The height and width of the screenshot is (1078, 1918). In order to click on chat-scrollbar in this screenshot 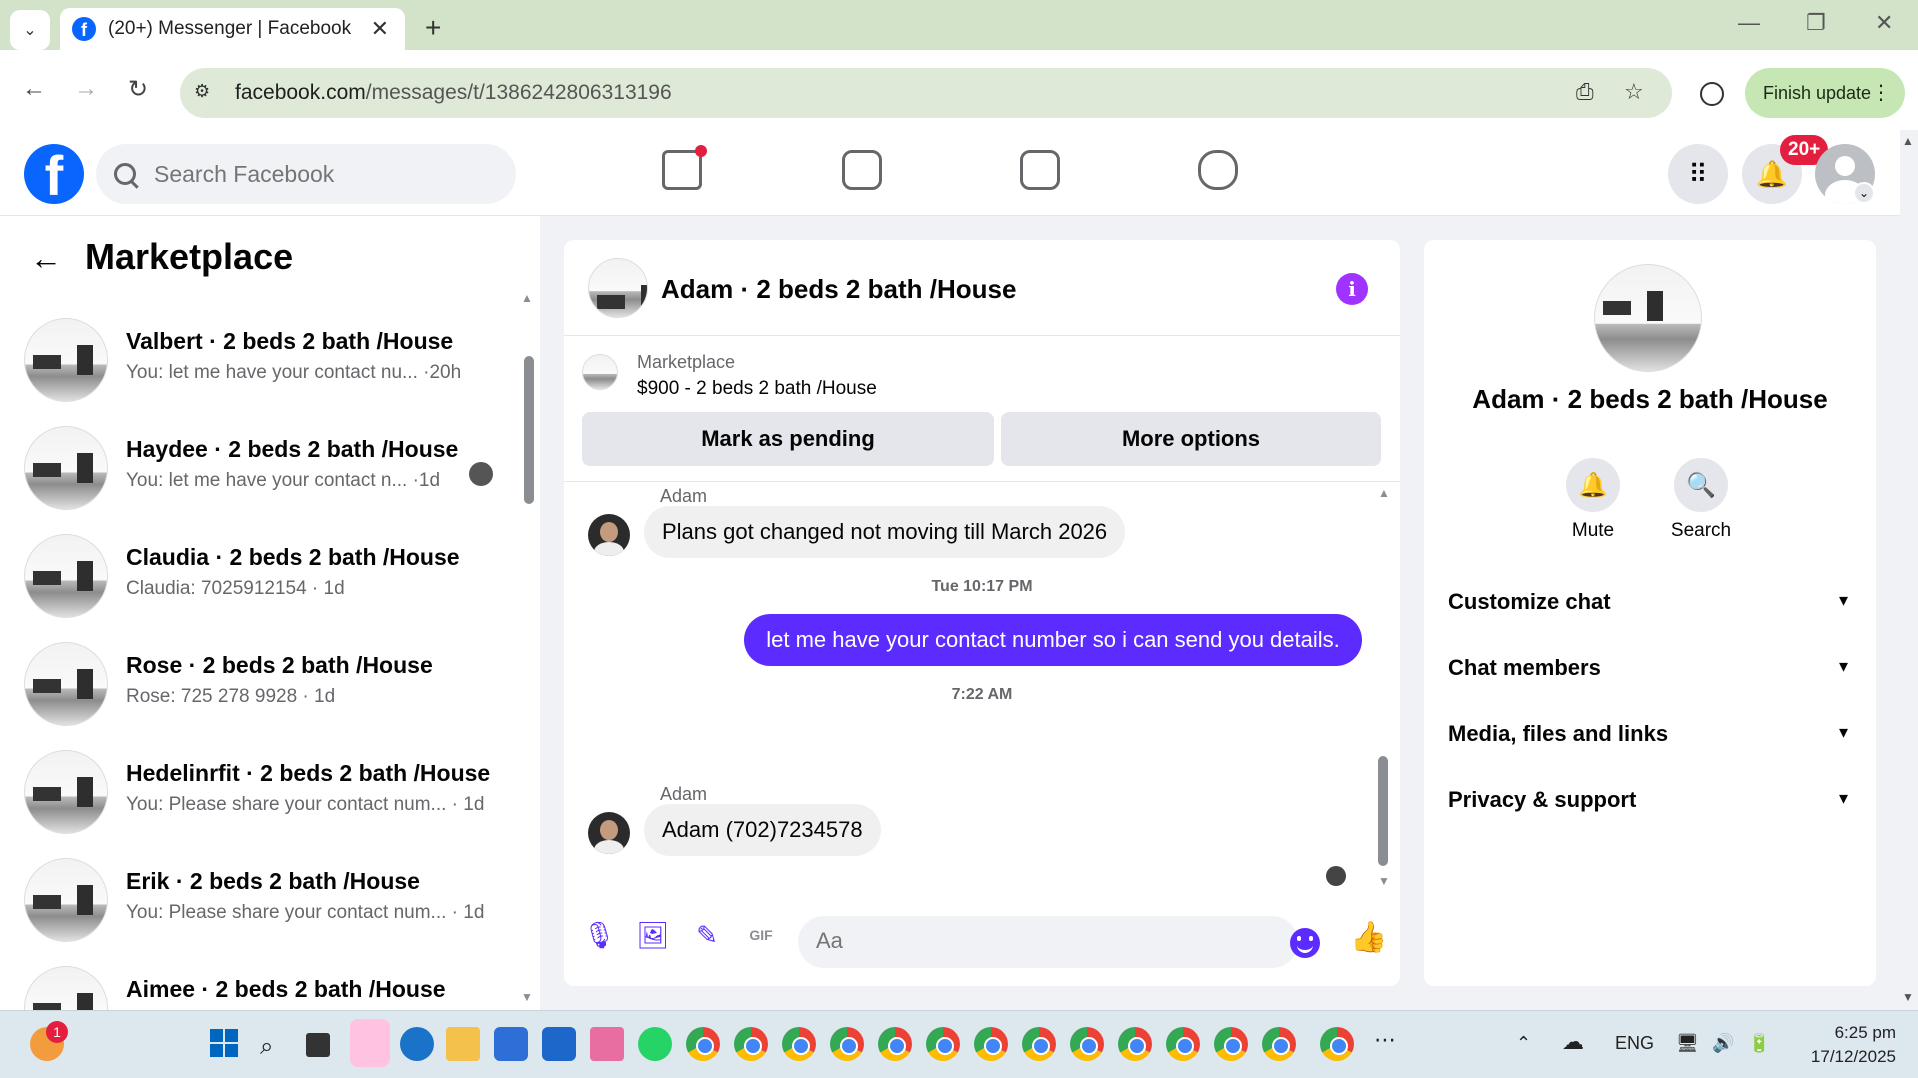, I will do `click(1383, 685)`.